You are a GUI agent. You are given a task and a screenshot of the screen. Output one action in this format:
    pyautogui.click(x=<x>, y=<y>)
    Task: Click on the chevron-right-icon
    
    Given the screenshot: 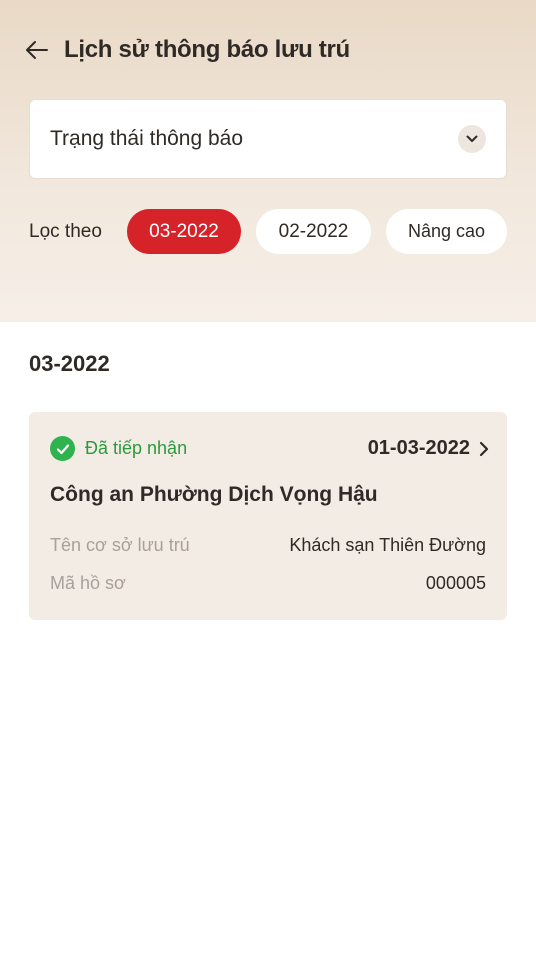 What is the action you would take?
    pyautogui.click(x=485, y=449)
    